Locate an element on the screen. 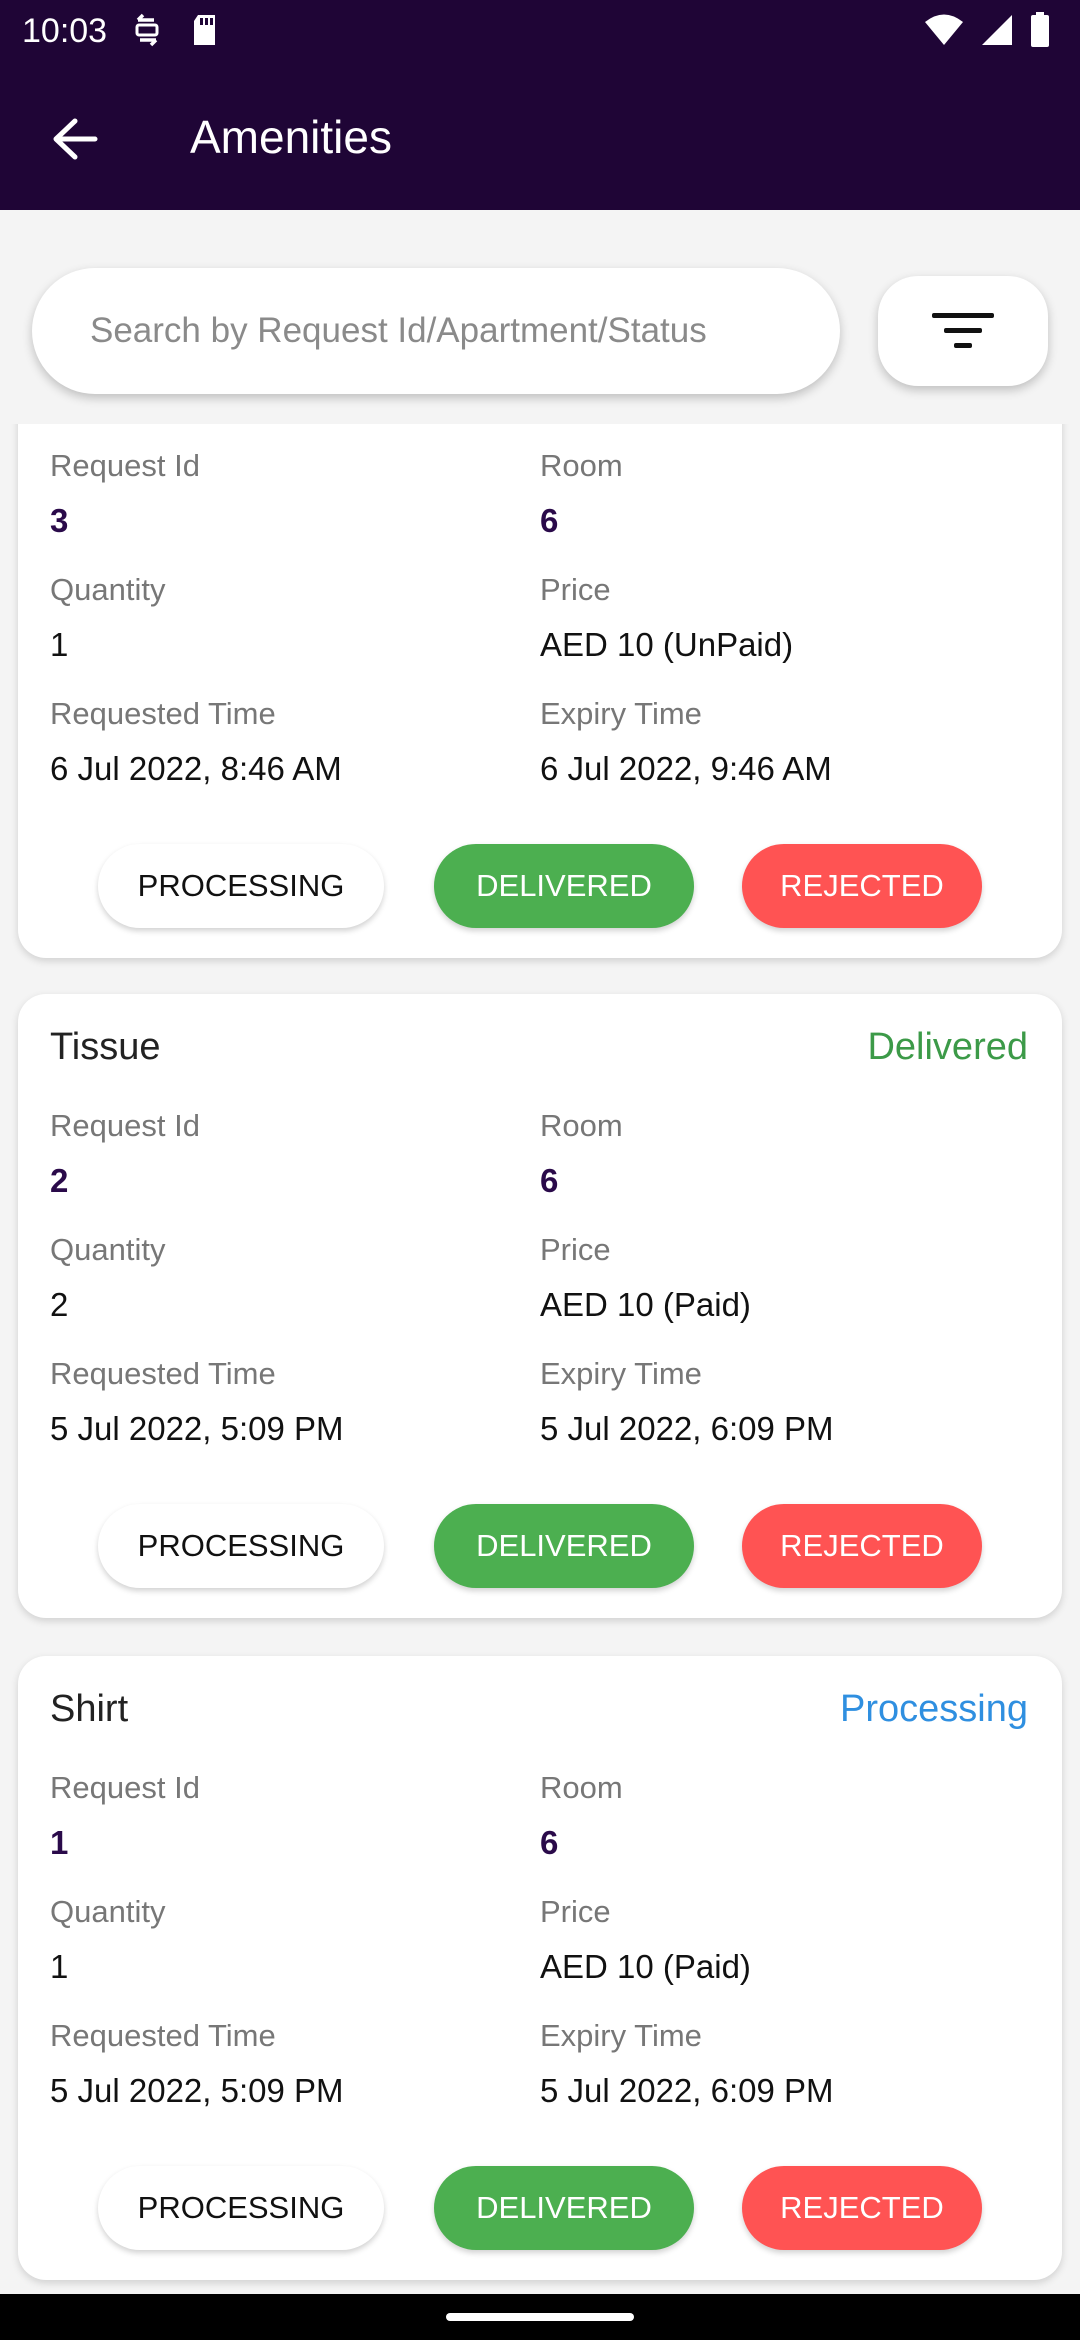 This screenshot has width=1080, height=2340. request-id-field: Request Id 2 is located at coordinates (125, 1154).